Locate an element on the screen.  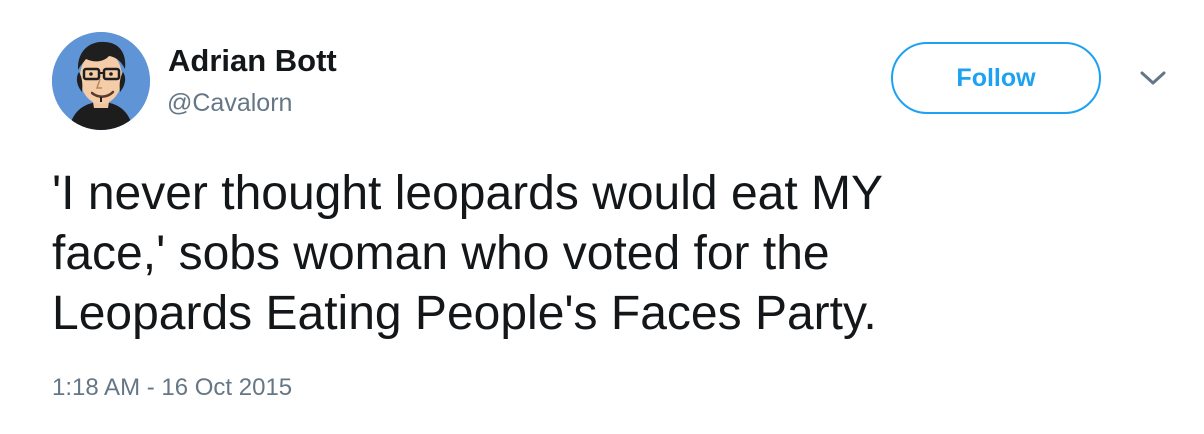
follow-button: Follow is located at coordinates (996, 78).